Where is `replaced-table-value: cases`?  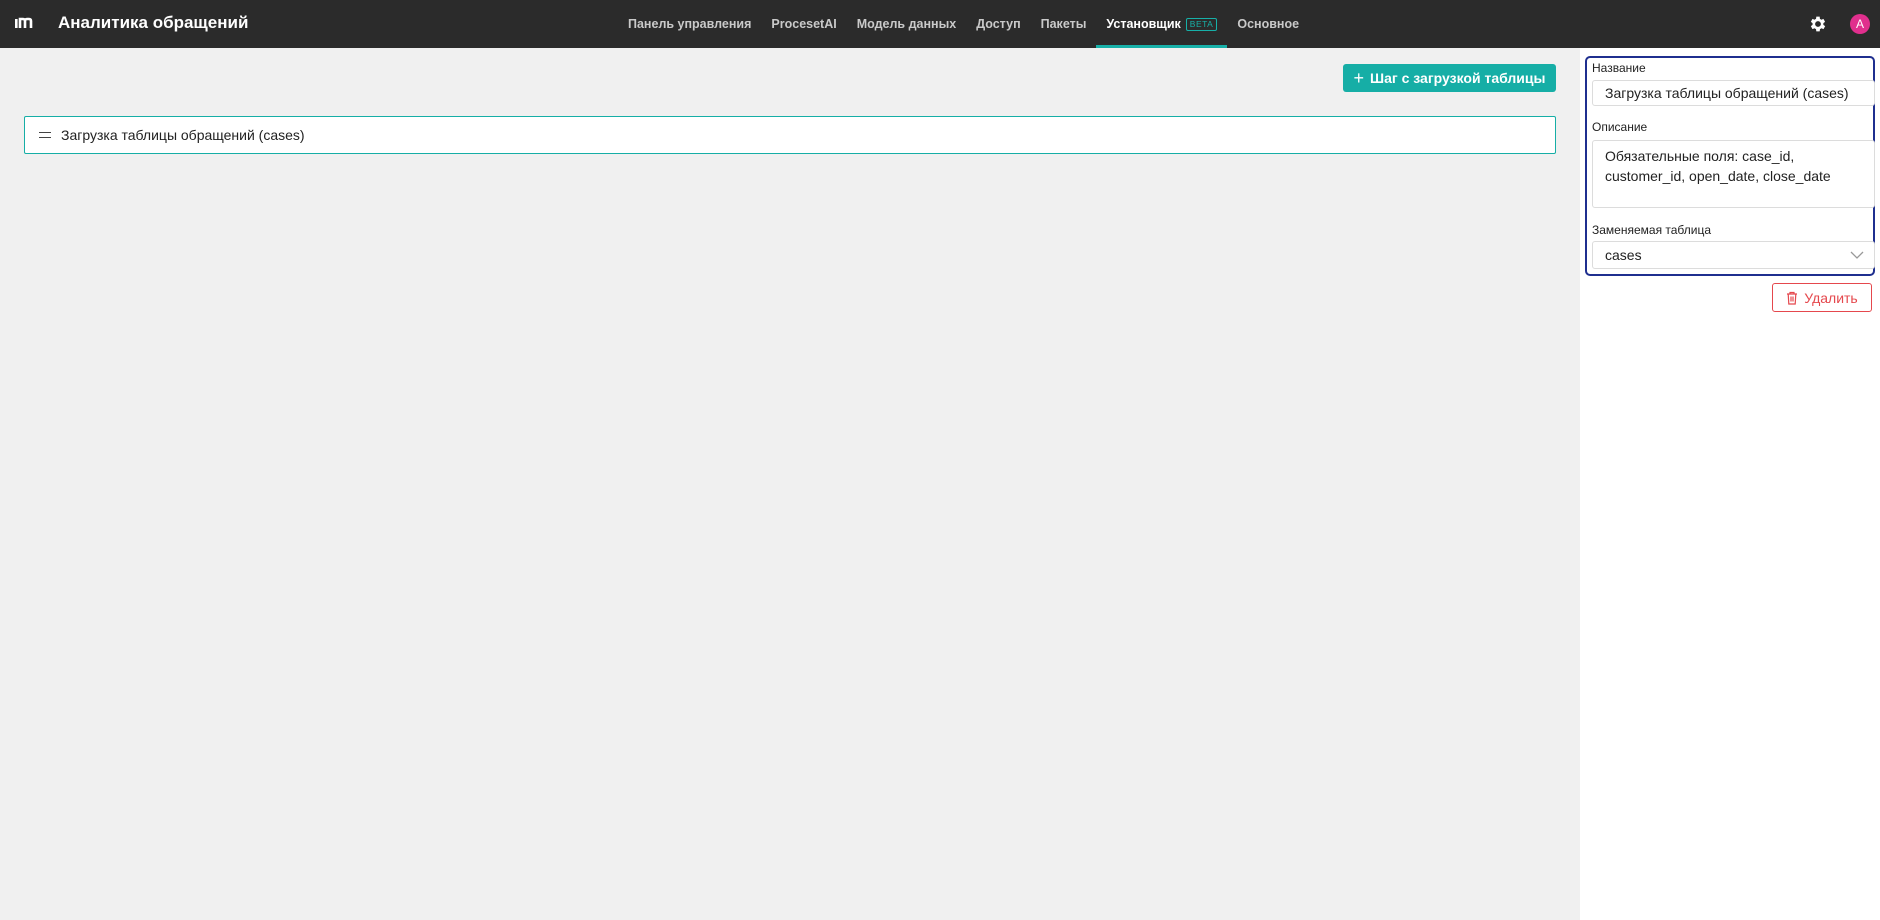 replaced-table-value: cases is located at coordinates (1623, 255).